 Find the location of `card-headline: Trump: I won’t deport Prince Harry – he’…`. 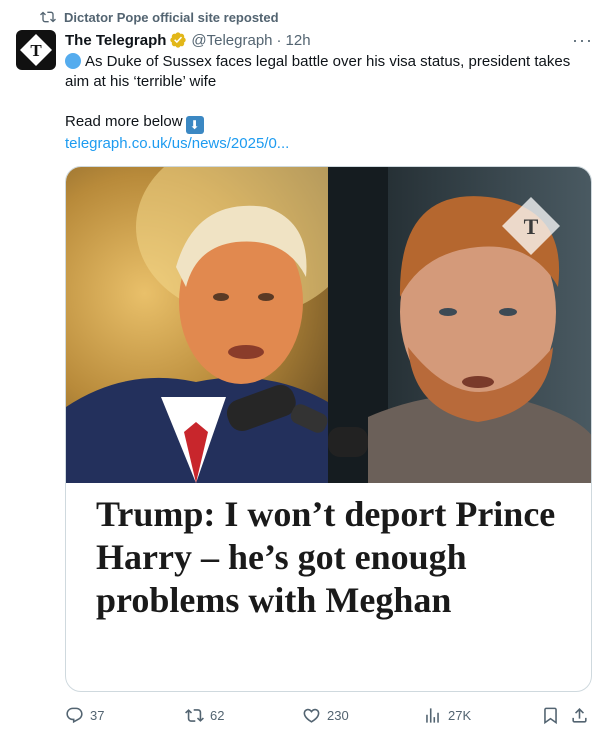

card-headline: Trump: I won’t deport Prince Harry – he’… is located at coordinates (336, 557).